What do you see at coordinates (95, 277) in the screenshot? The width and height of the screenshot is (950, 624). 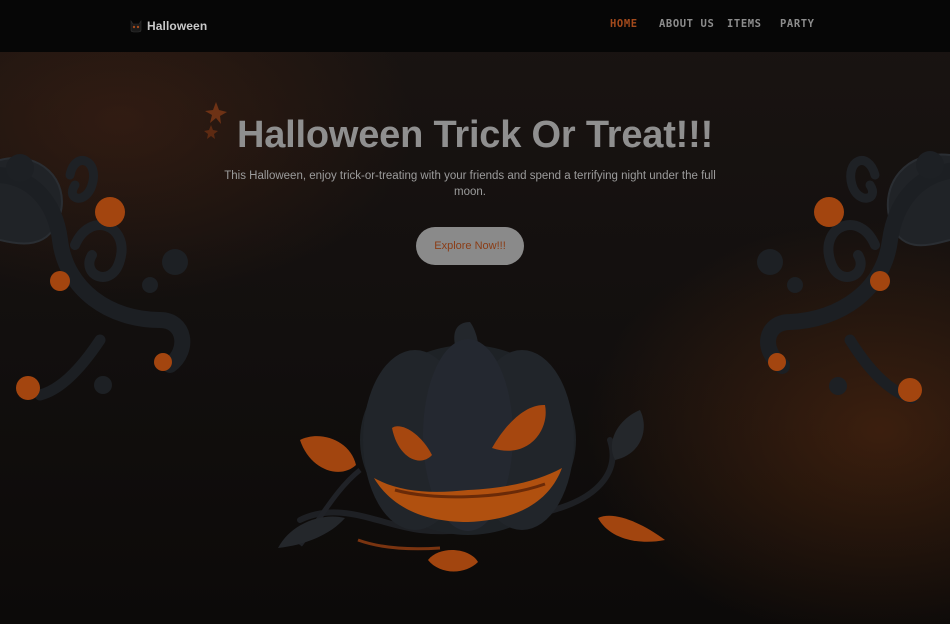 I see `left-branch-decoration` at bounding box center [95, 277].